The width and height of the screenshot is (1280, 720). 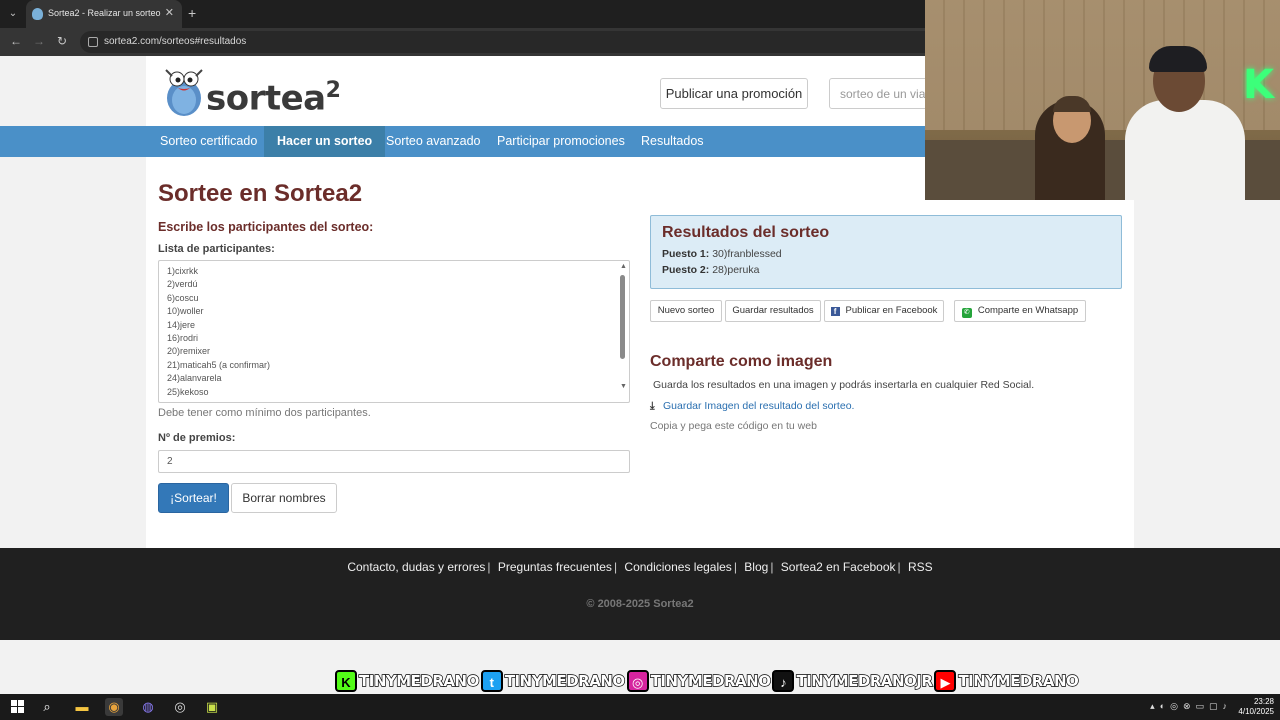 I want to click on tab-title: Sortea2 - Realizar un sorteo, so click(x=104, y=13).